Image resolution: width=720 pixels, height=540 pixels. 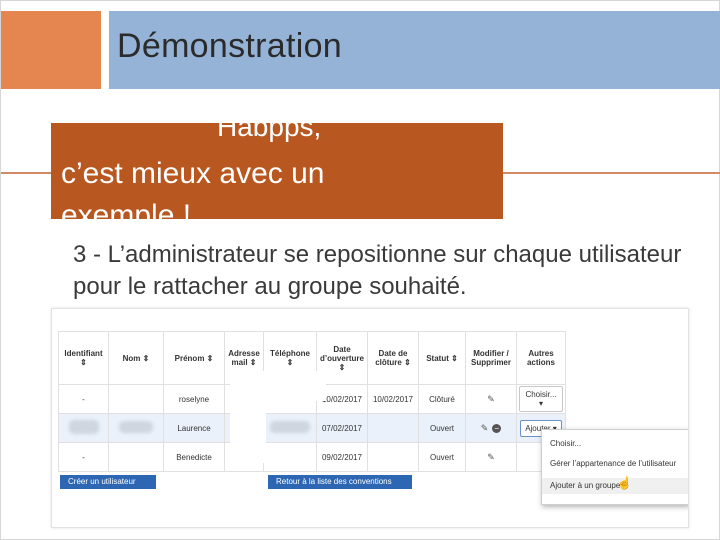 I want to click on hand-cursor-icon: ☝, so click(x=624, y=483).